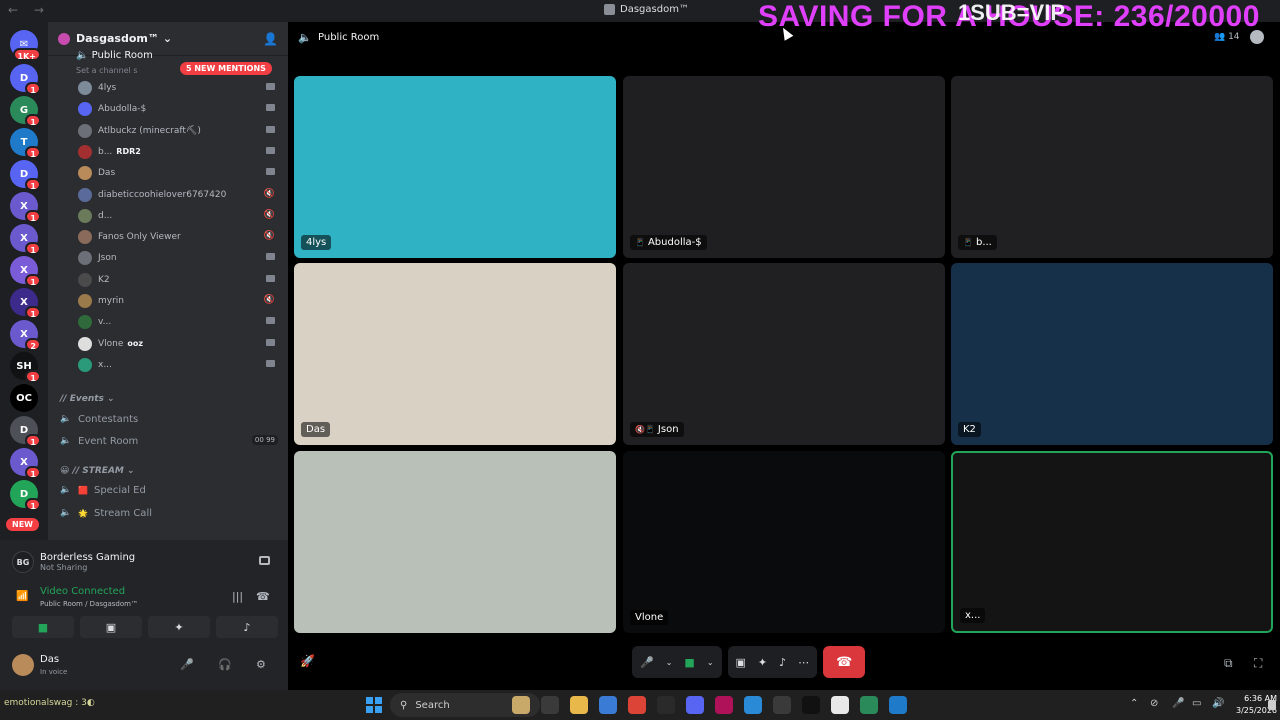 The image size is (1280, 720). Describe the element at coordinates (803, 662) in the screenshot. I see `more-options-button: ⋯` at that location.